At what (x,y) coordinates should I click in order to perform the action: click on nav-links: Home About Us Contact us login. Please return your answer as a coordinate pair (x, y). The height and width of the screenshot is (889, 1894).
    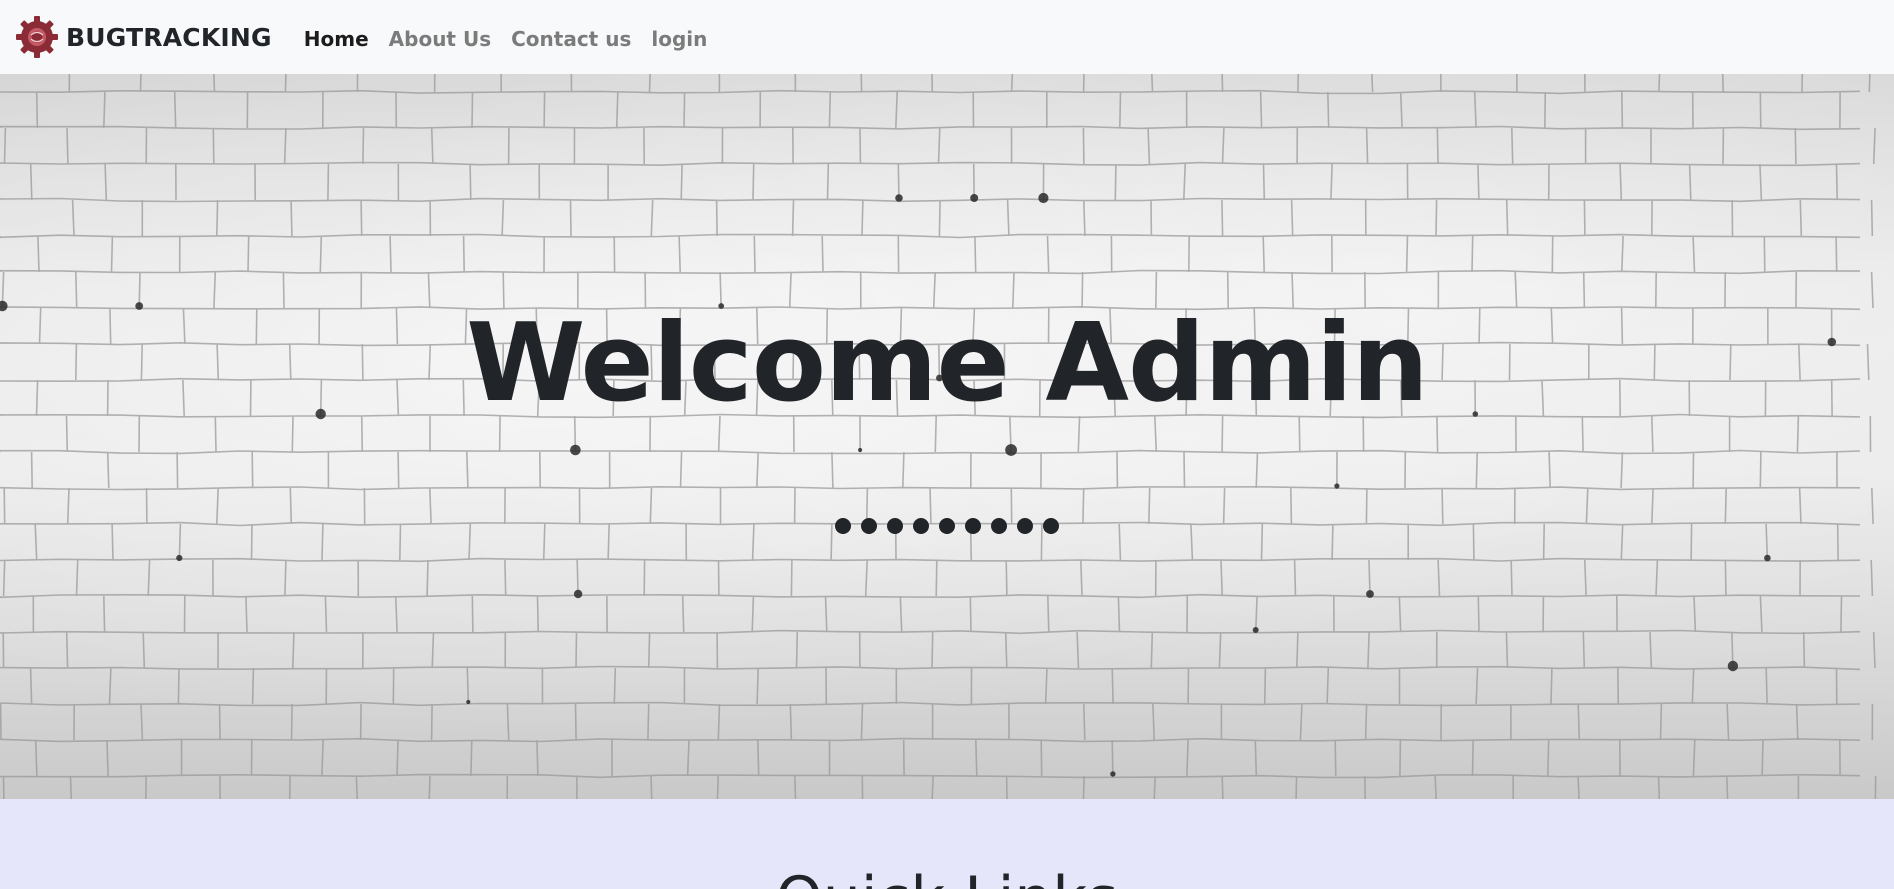
    Looking at the image, I should click on (506, 39).